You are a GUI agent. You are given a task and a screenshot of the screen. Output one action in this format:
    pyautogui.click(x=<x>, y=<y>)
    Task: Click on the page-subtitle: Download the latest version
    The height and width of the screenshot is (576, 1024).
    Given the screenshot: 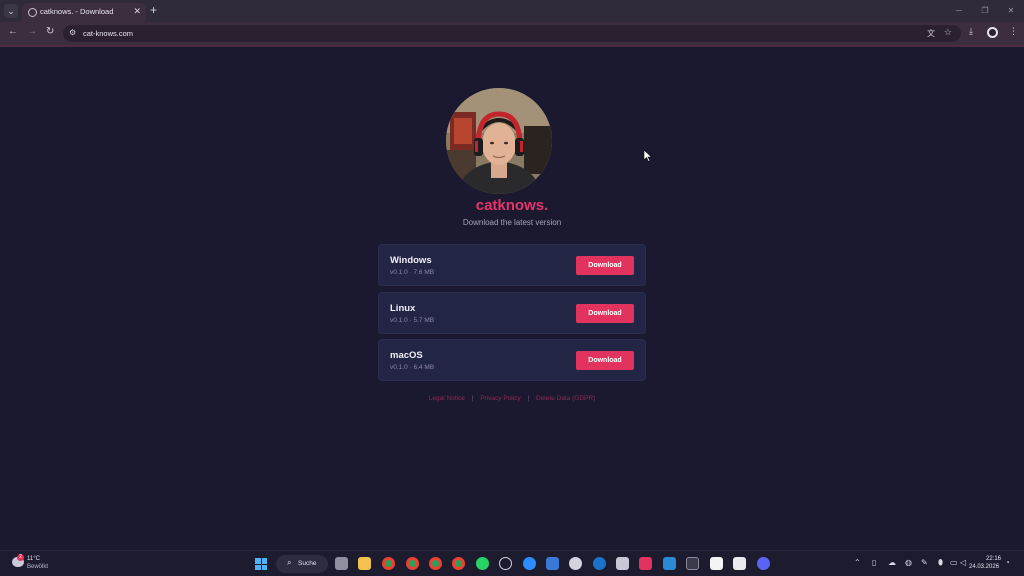 What is the action you would take?
    pyautogui.click(x=512, y=222)
    